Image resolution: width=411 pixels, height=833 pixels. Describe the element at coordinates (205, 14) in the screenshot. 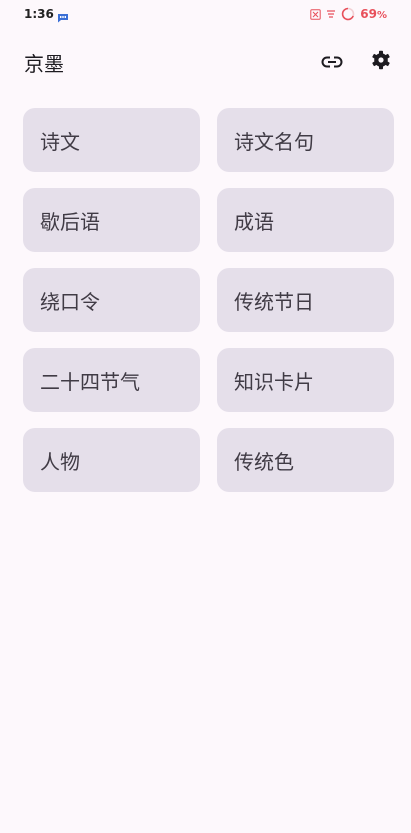

I see `status-bar: 1:36 69%` at that location.